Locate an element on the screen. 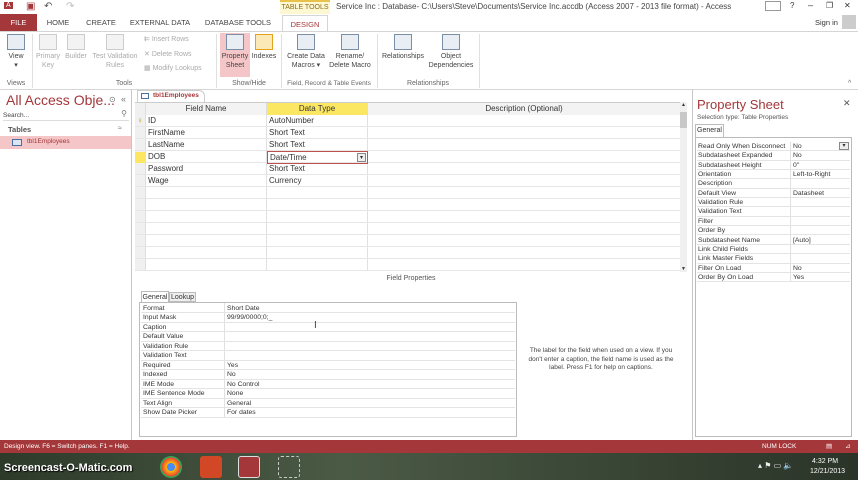  property-sheet-row: Filter is located at coordinates (773, 222).